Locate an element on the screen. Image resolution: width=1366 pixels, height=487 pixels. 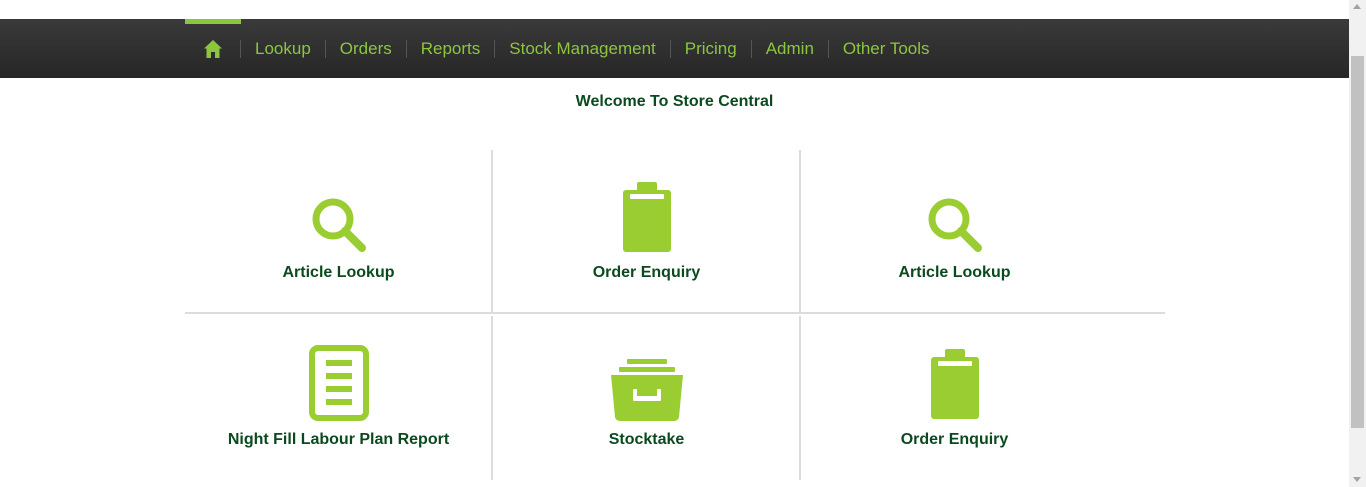
vertical-scrollbar is located at coordinates (1357, 243).